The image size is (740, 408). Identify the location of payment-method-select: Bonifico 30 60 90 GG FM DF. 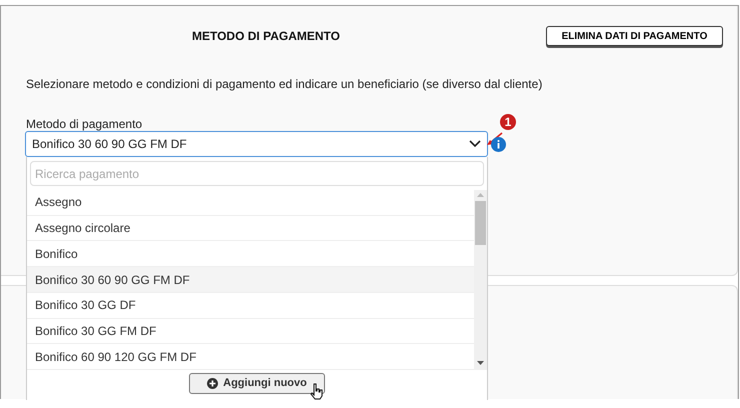
(256, 144).